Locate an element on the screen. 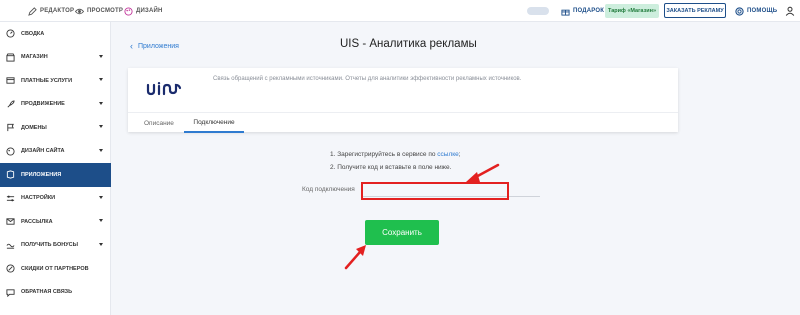  connection-code-label: Код подключения is located at coordinates (328, 189).